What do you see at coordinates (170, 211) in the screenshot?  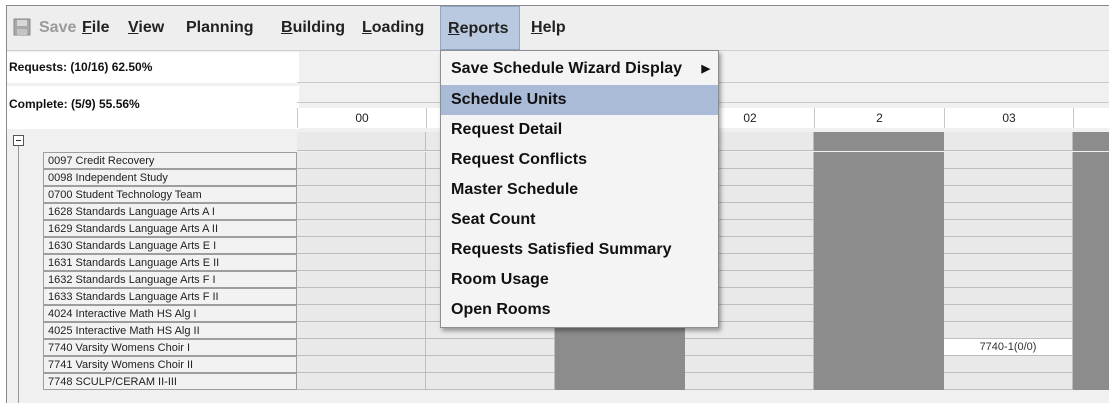 I see `course-row-label: 1628 Standards Language Arts A I` at bounding box center [170, 211].